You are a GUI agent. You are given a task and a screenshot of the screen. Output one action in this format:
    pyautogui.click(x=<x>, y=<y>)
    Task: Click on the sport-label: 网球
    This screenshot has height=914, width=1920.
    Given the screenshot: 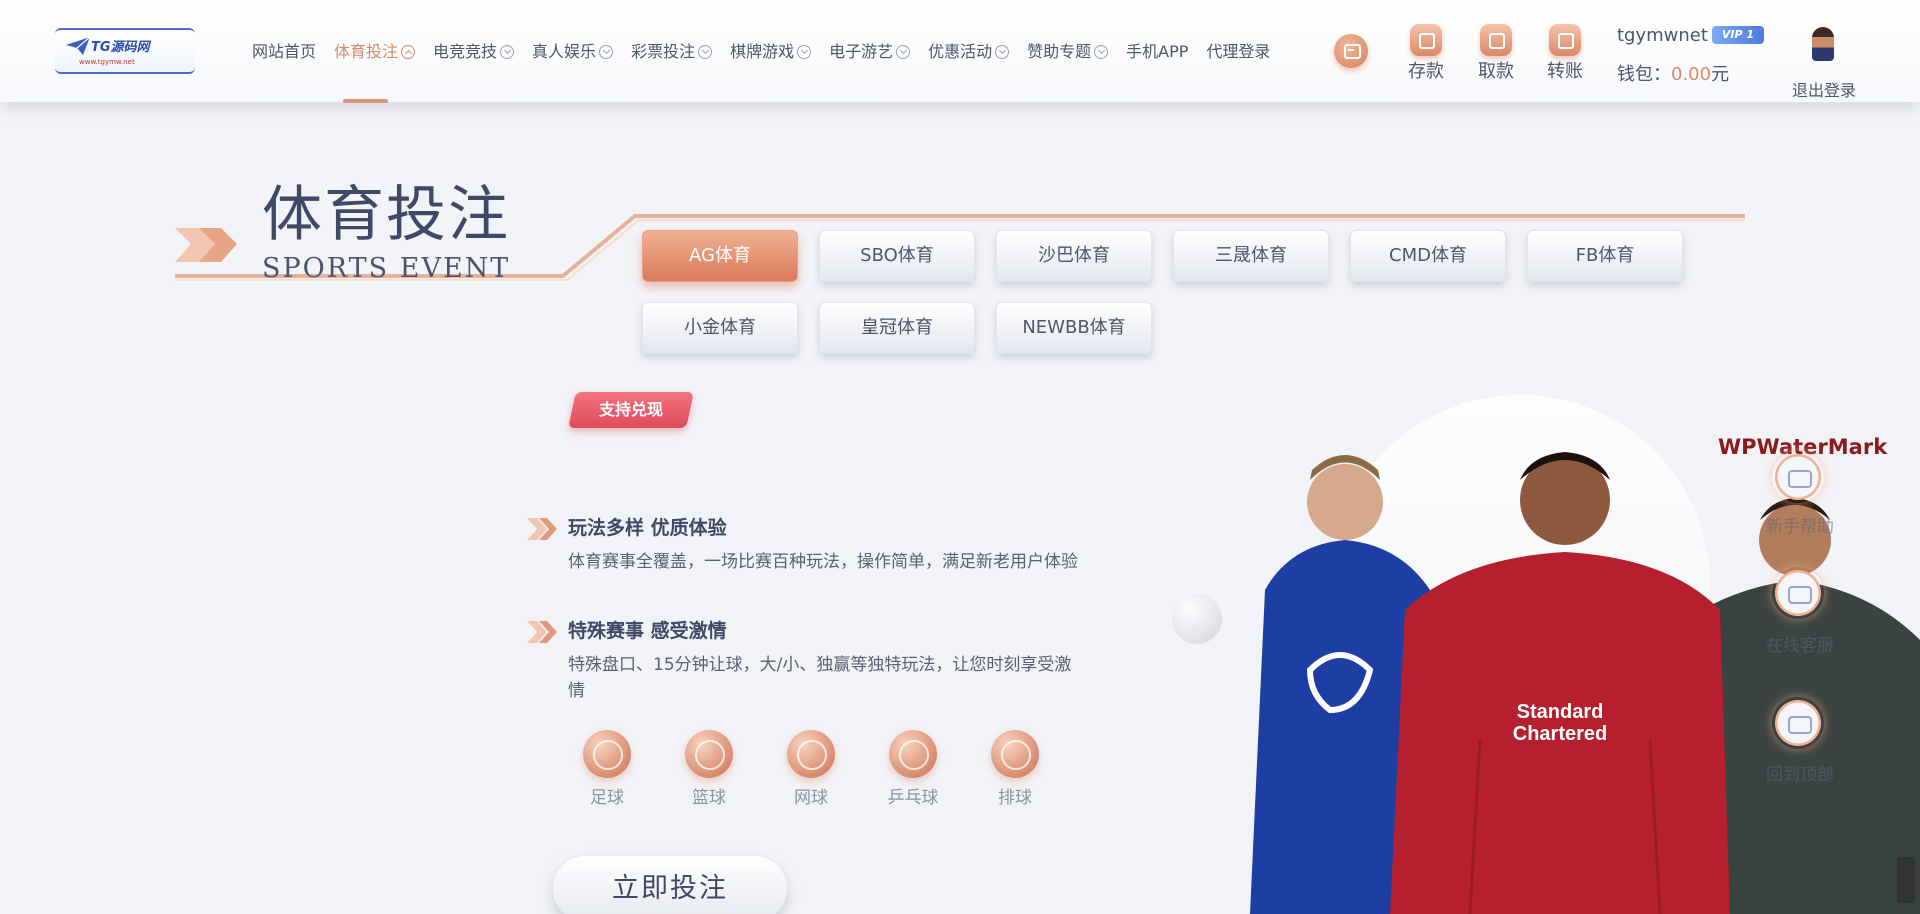 What is the action you would take?
    pyautogui.click(x=811, y=798)
    